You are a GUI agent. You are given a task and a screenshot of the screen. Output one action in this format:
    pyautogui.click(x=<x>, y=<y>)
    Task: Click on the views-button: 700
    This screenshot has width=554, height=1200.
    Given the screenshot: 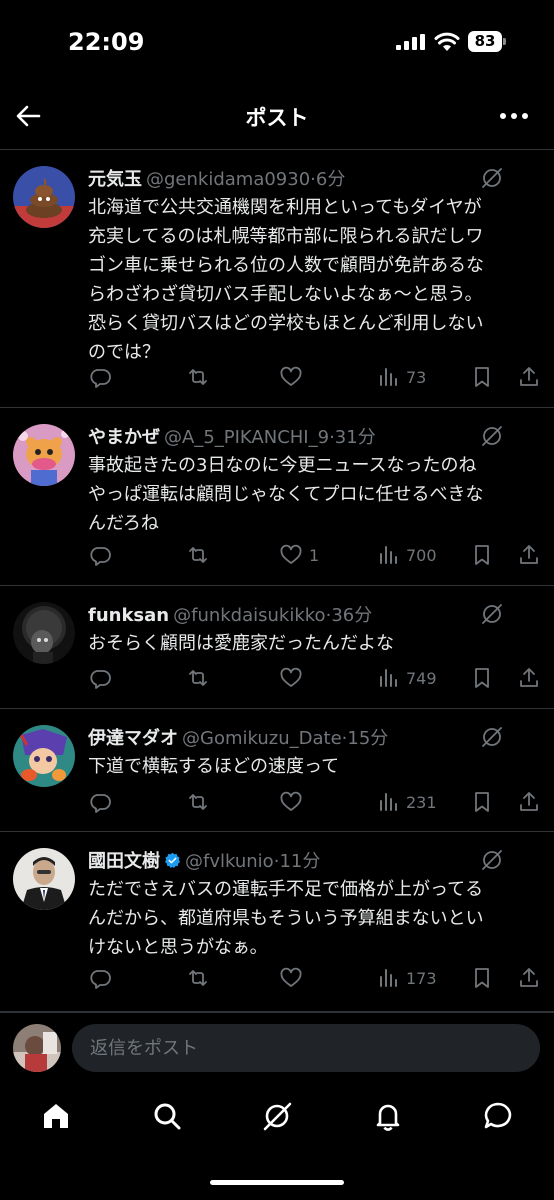 What is the action you would take?
    pyautogui.click(x=406, y=555)
    